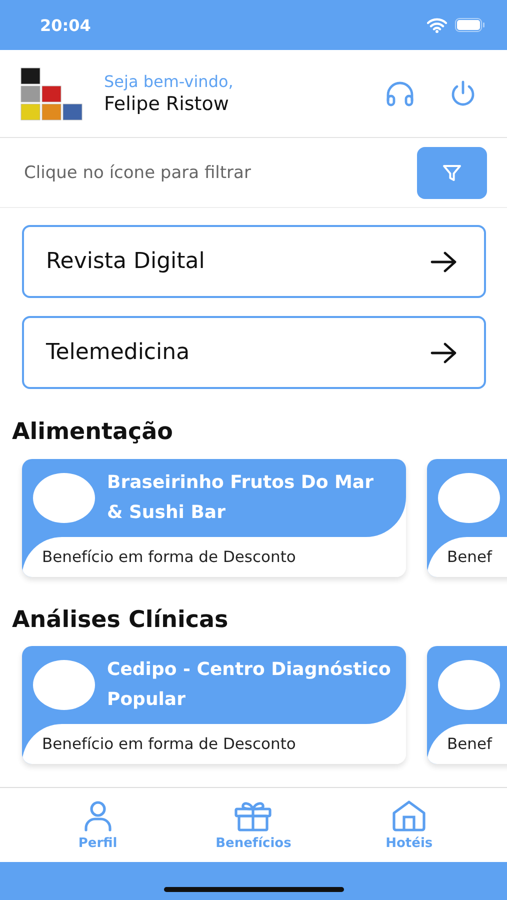 The image size is (507, 900). What do you see at coordinates (52, 93) in the screenshot?
I see `logo` at bounding box center [52, 93].